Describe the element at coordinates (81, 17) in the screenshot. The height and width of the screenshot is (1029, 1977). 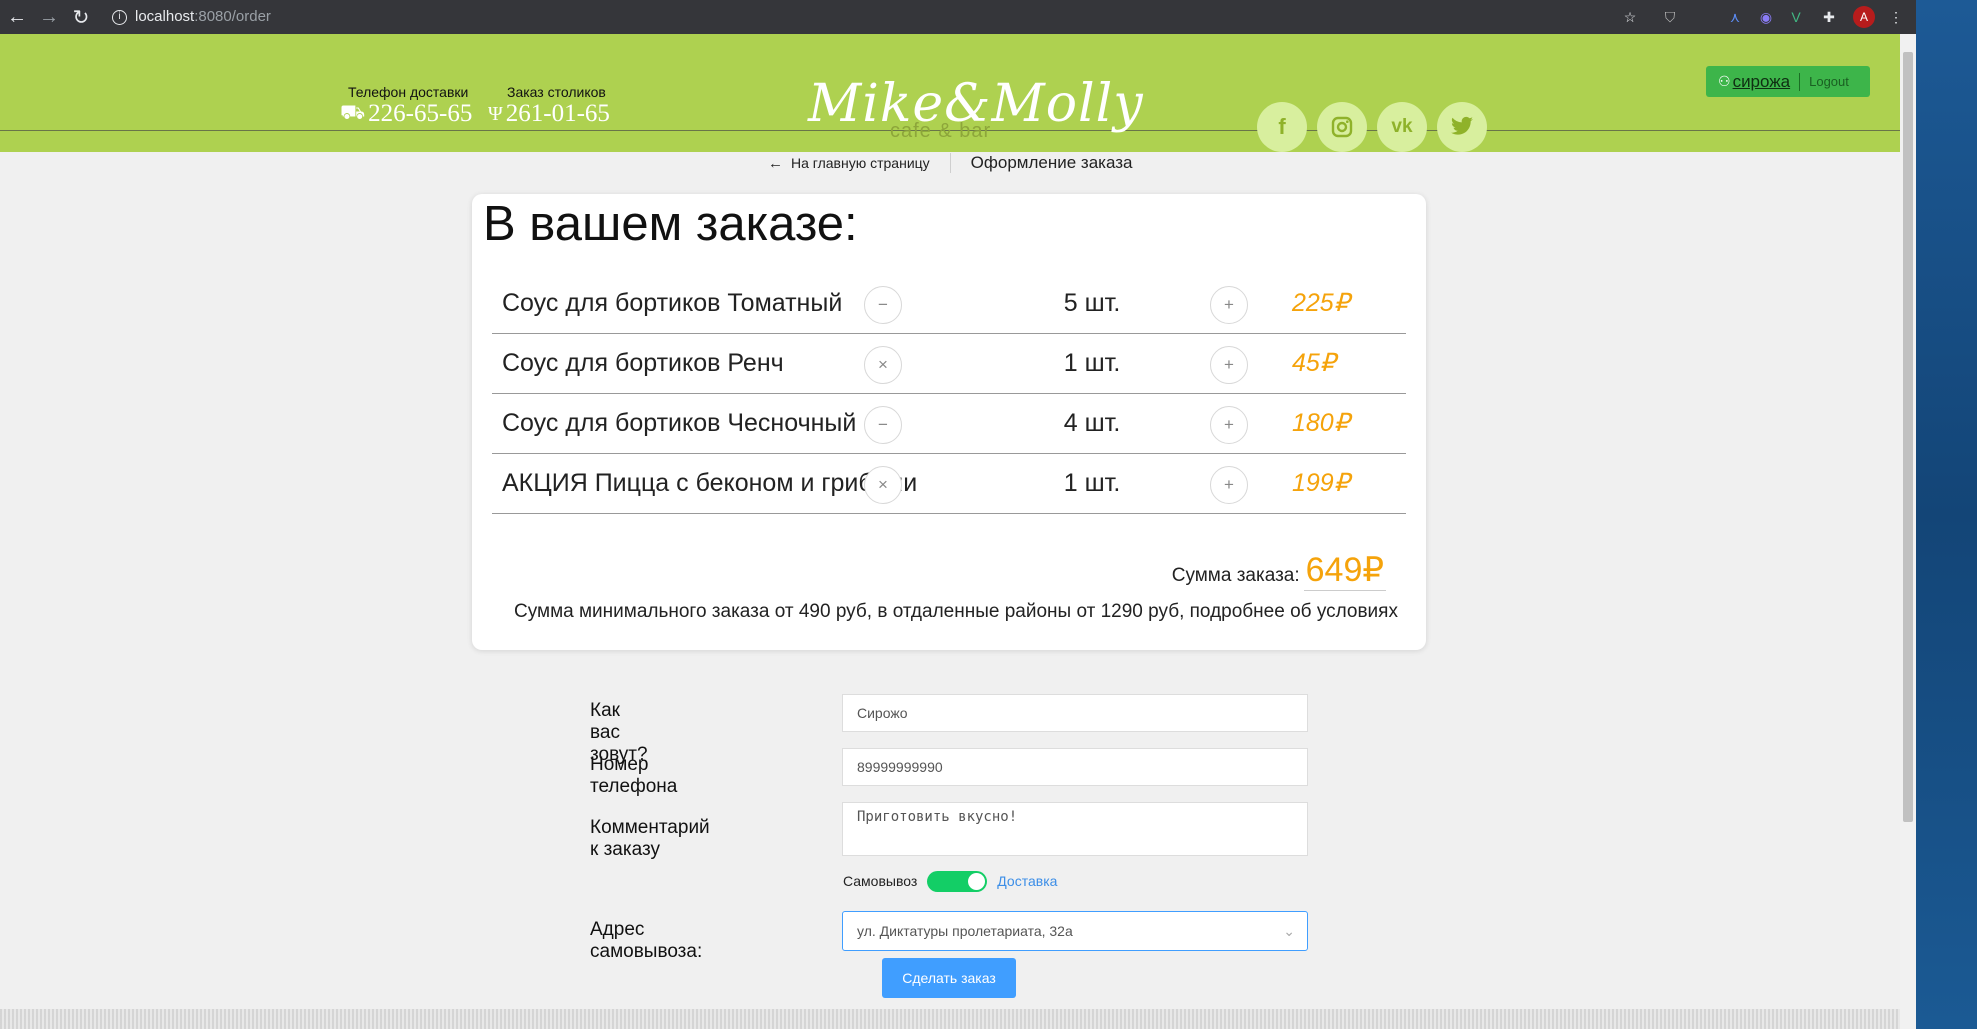
I see `reload-icon: ↻` at that location.